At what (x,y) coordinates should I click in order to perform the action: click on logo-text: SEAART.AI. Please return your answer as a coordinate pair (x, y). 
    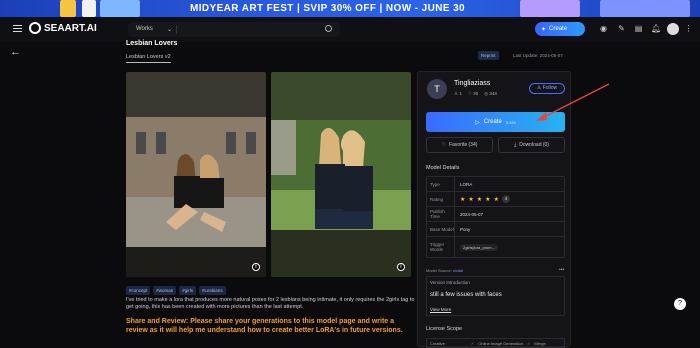
    Looking at the image, I should click on (70, 28).